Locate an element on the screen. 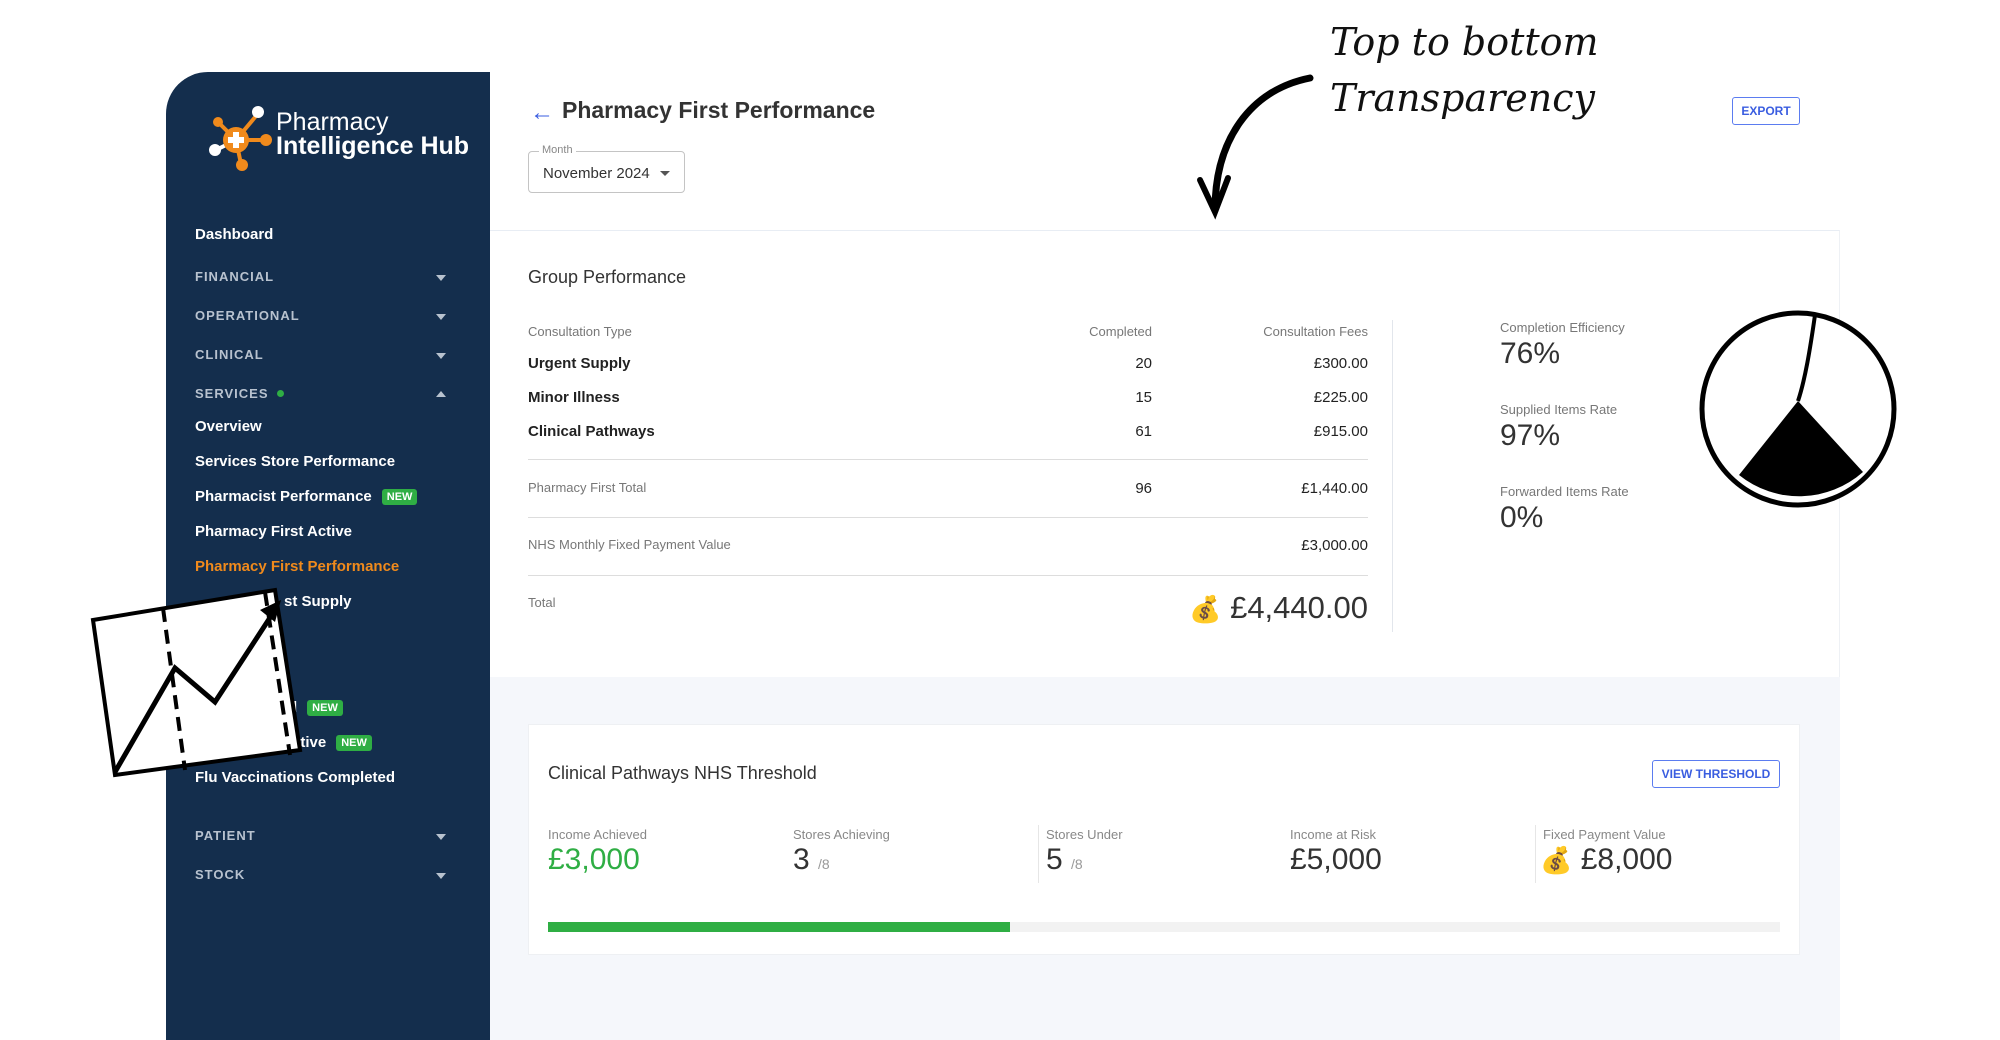 The height and width of the screenshot is (1040, 2000). pf-total-label: Pharmacy First Total is located at coordinates (587, 487).